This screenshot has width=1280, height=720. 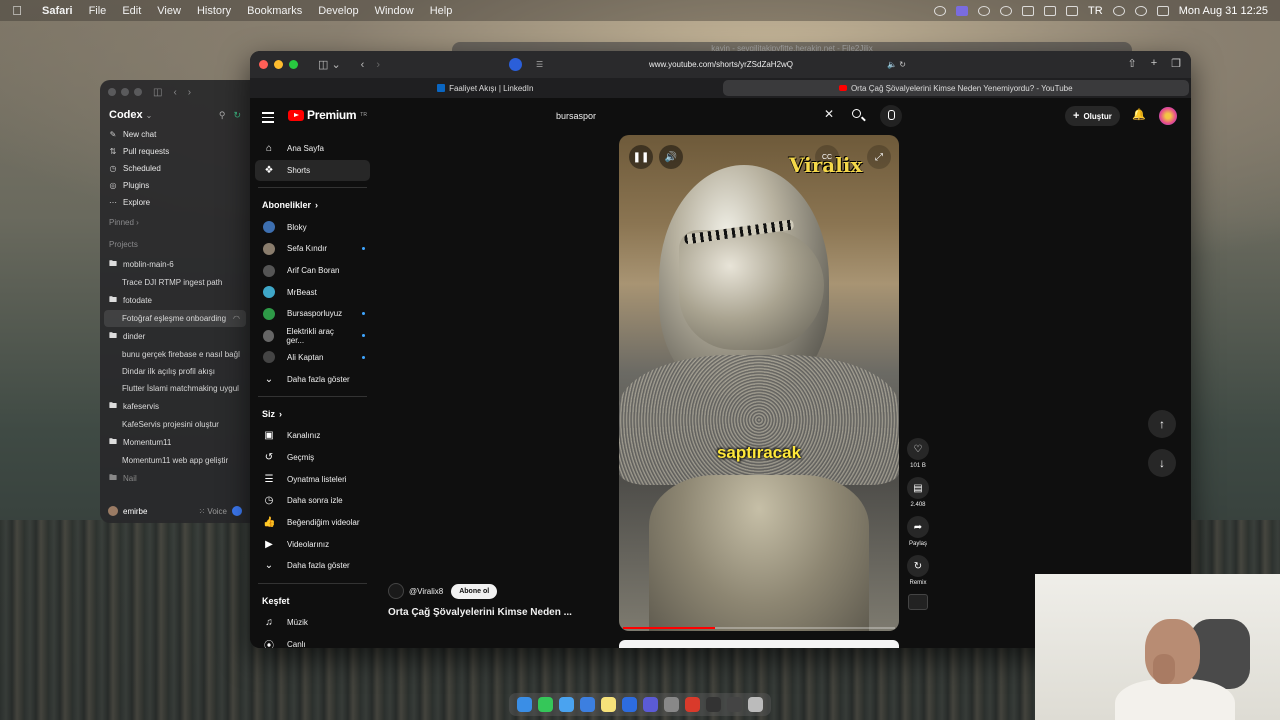 I want to click on comments-button: ▤, so click(x=918, y=488).